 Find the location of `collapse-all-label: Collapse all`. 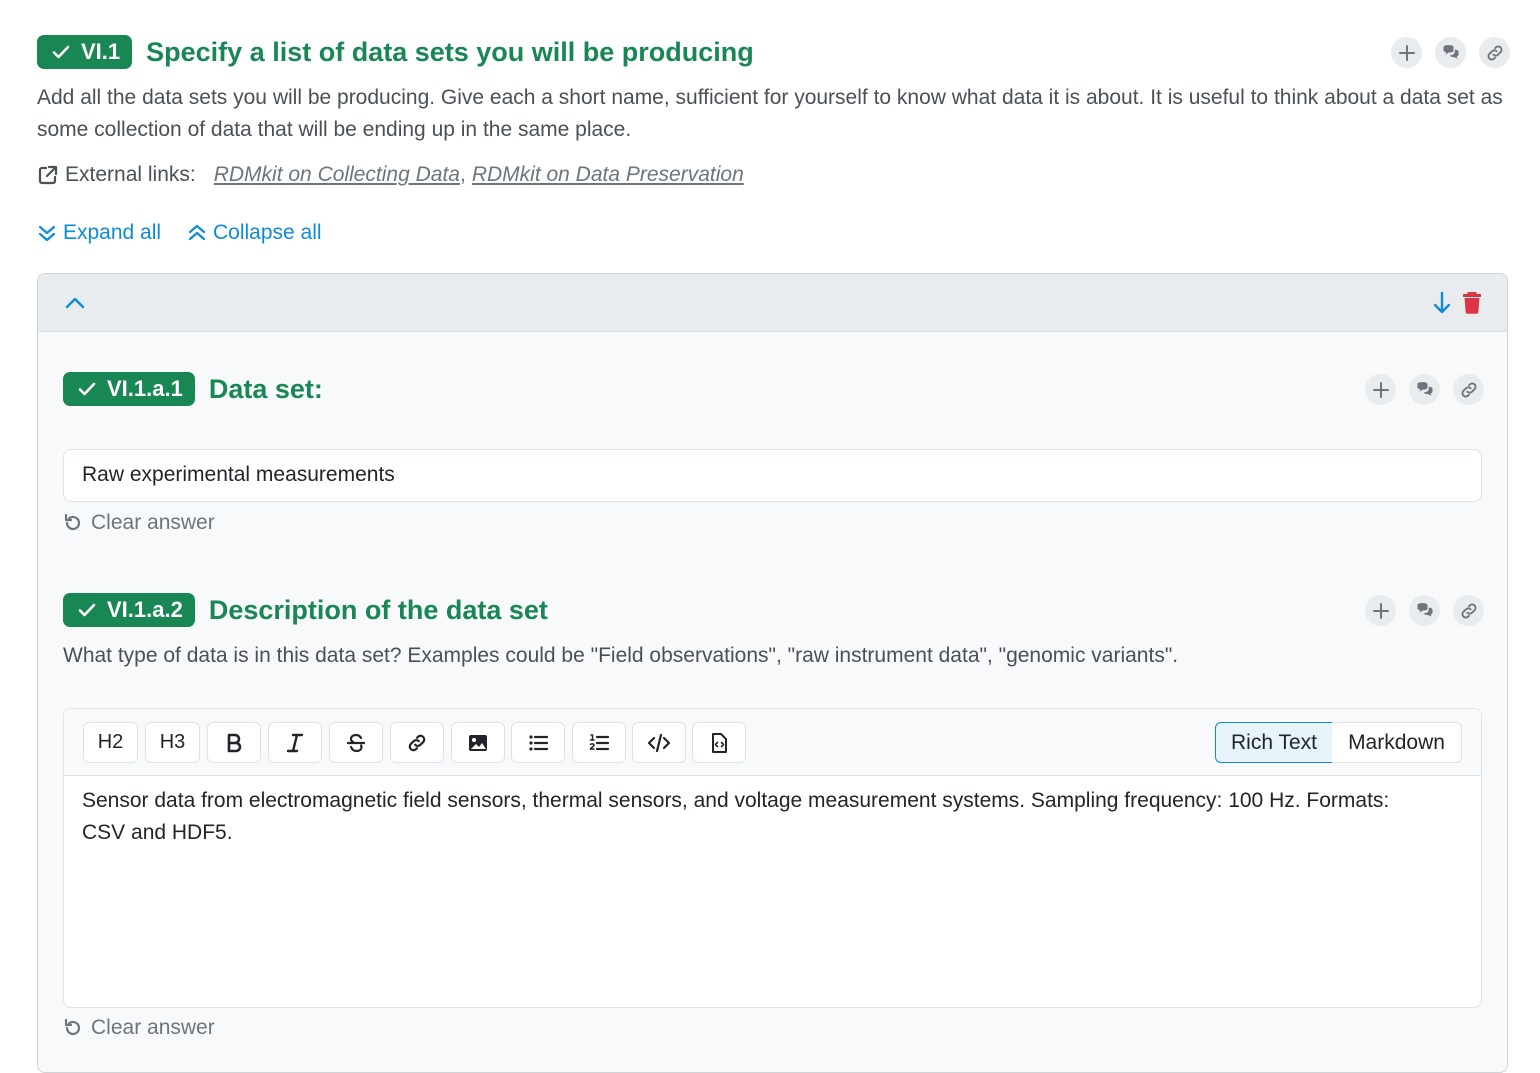

collapse-all-label: Collapse all is located at coordinates (267, 232).